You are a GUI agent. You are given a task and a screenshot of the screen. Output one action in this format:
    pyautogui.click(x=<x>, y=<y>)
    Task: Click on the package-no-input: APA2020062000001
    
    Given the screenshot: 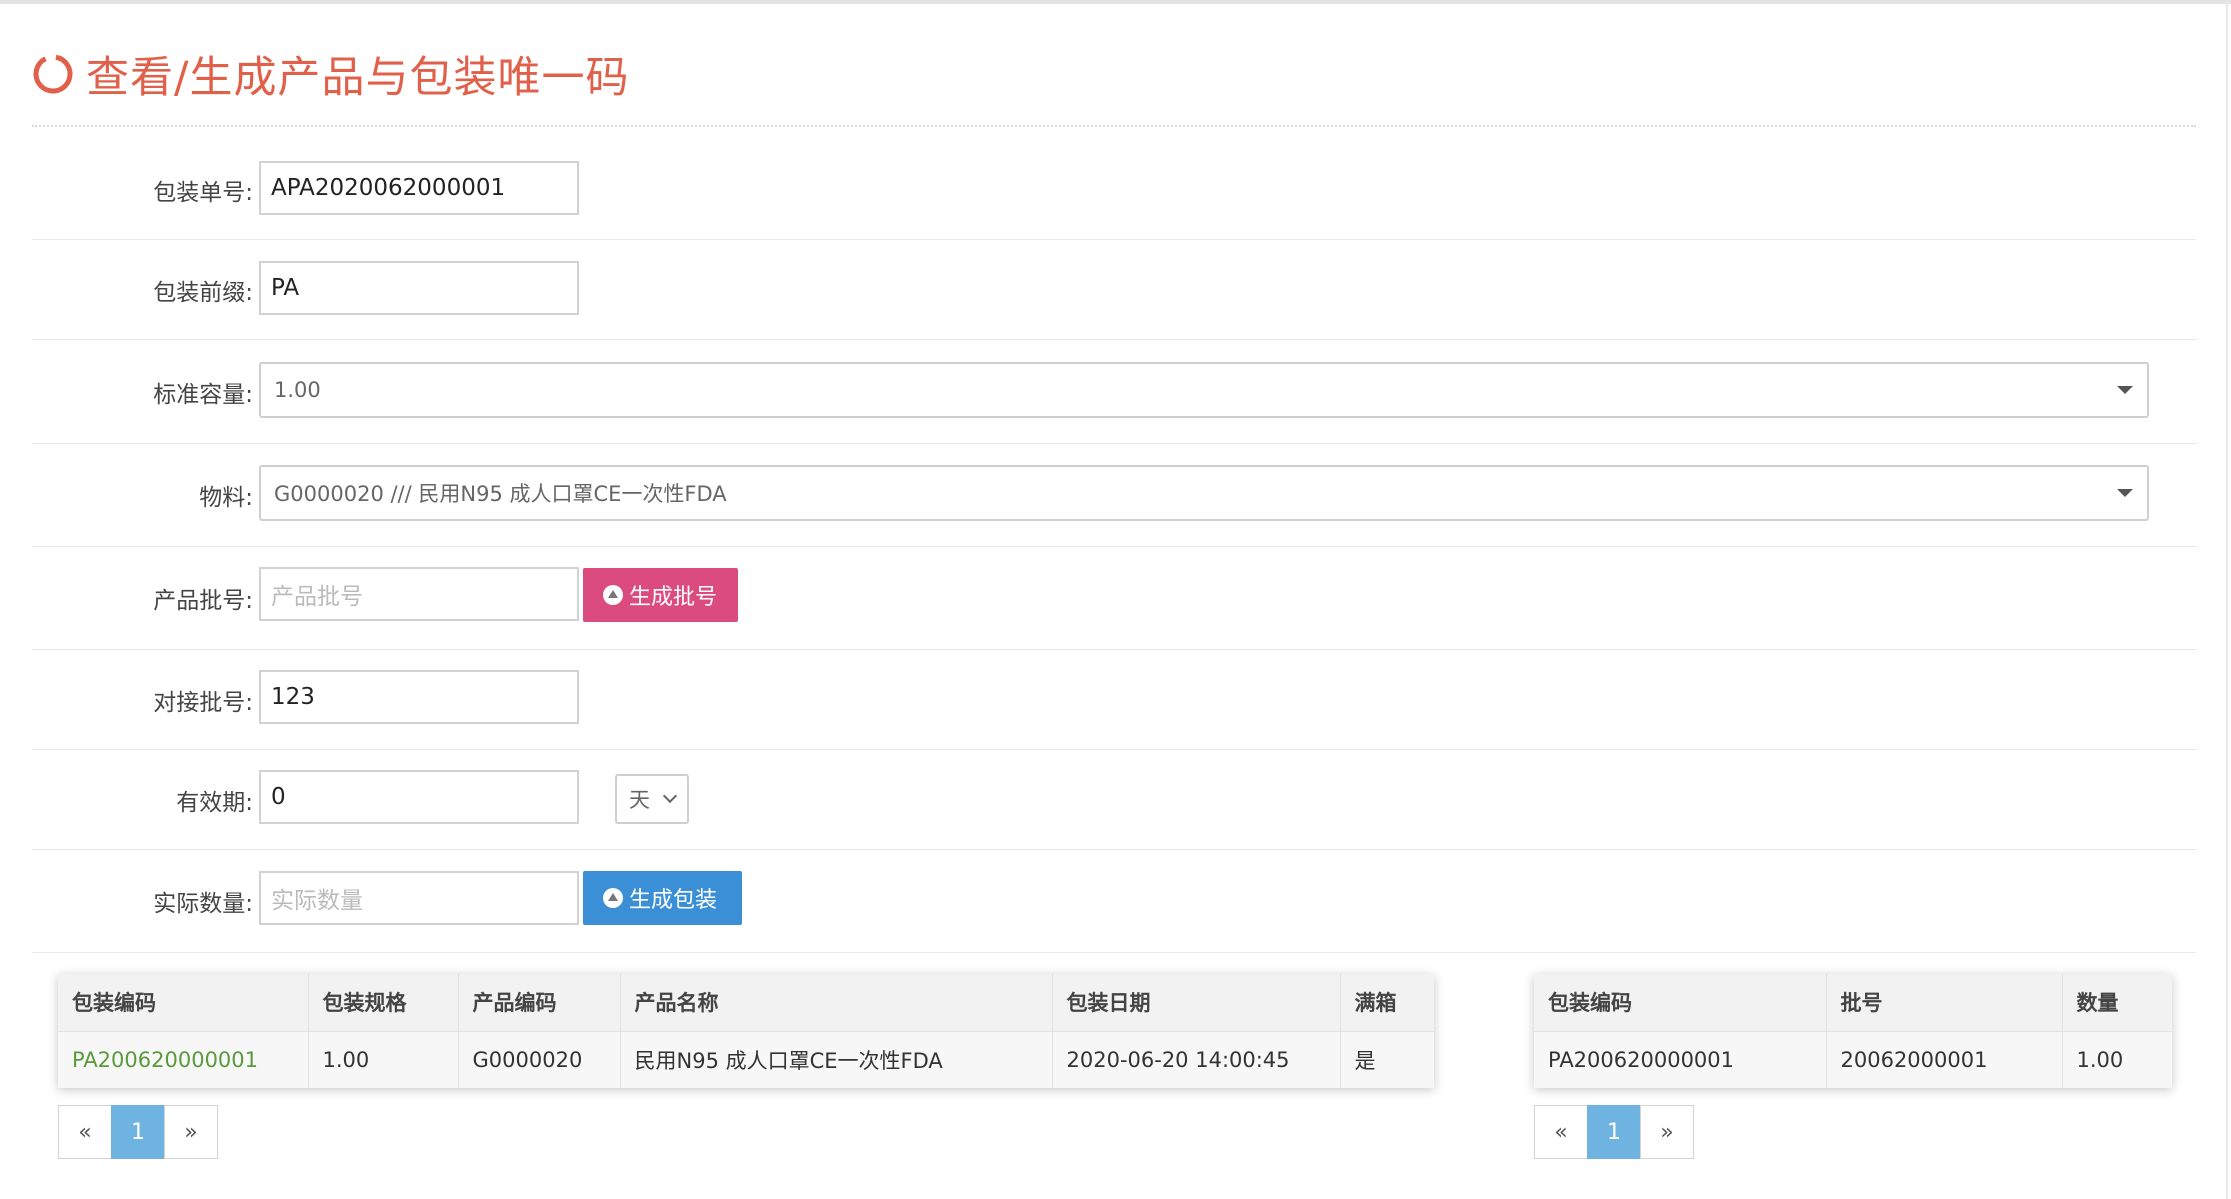 What is the action you would take?
    pyautogui.click(x=419, y=188)
    